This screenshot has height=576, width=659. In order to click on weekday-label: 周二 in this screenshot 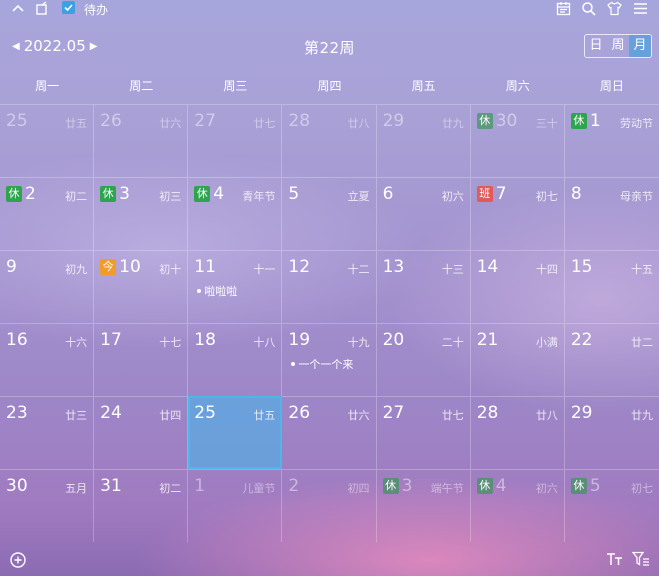, I will do `click(141, 86)`.